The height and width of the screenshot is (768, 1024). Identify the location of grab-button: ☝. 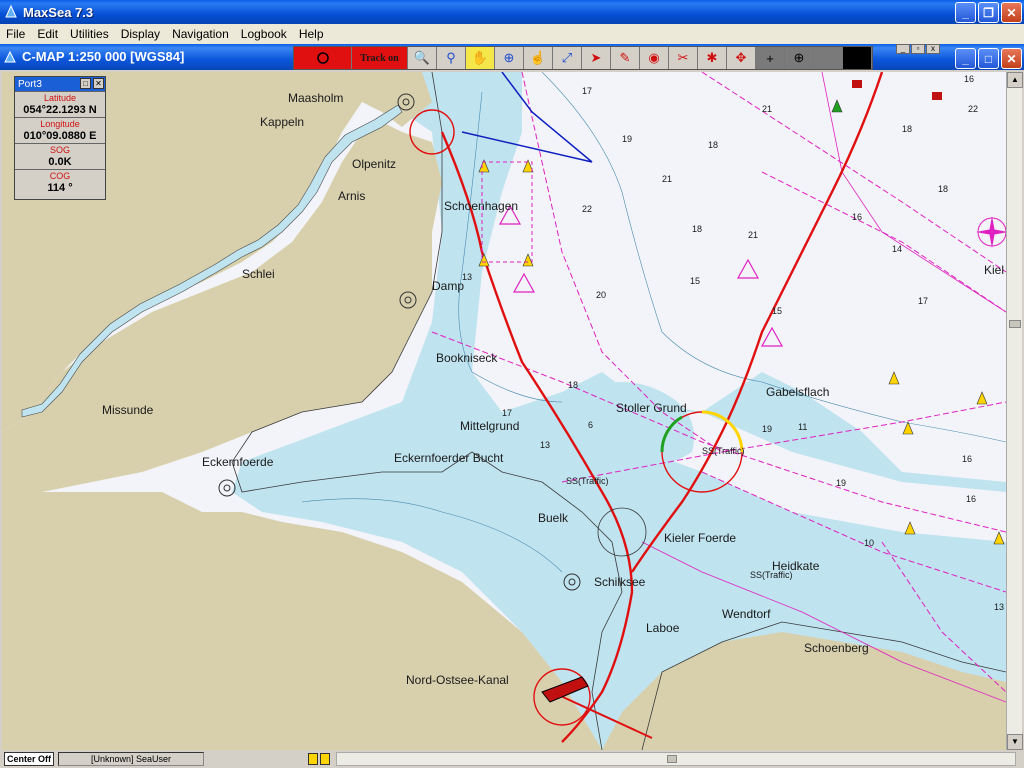
(538, 58).